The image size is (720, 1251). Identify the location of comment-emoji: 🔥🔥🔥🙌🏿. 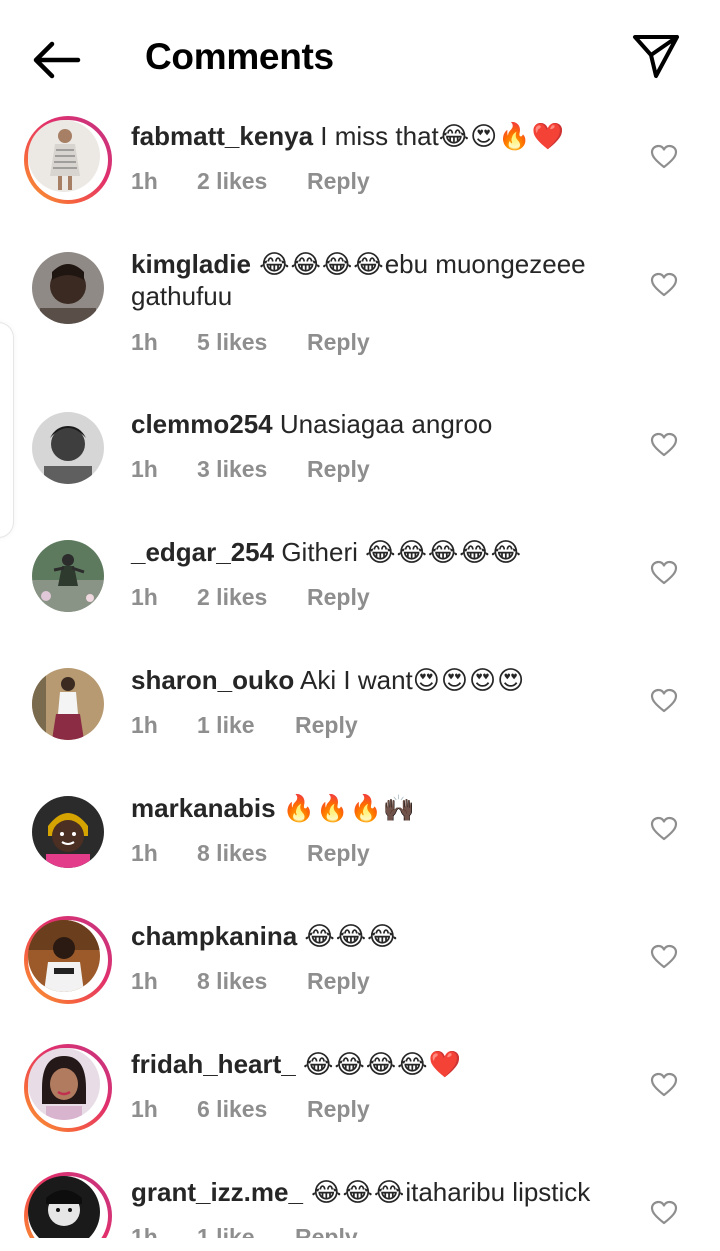
(349, 808).